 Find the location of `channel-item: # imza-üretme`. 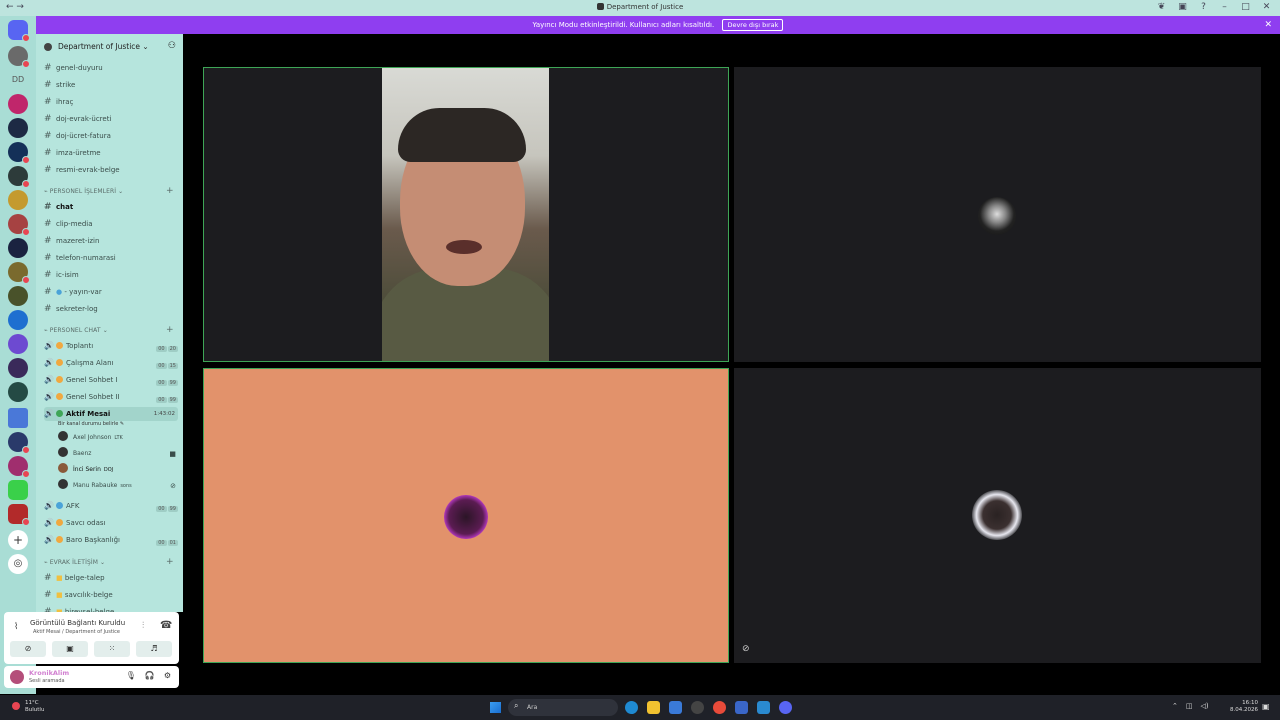

channel-item: # imza-üretme is located at coordinates (72, 153).